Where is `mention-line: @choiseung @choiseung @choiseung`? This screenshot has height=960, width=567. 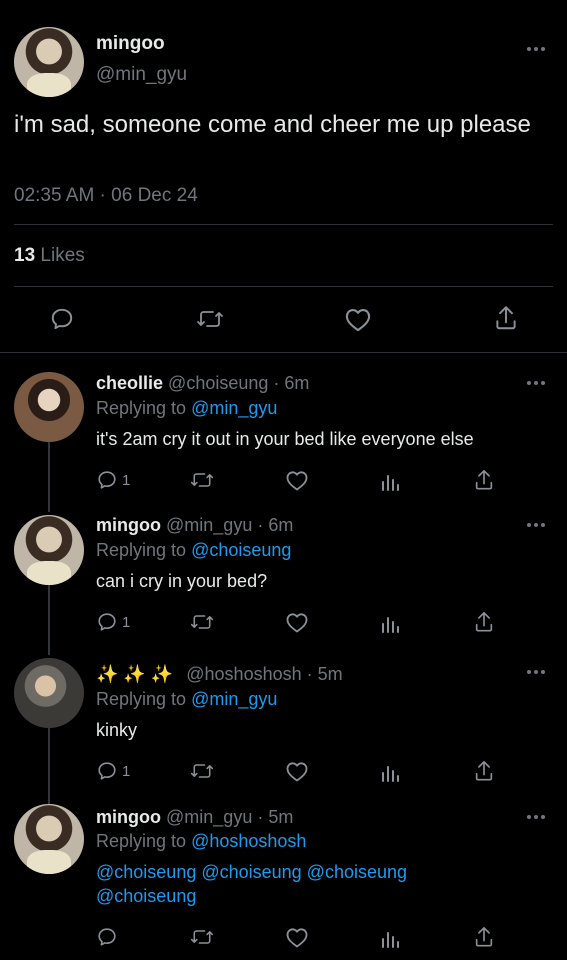
mention-line: @choiseung @choiseung @choiseung is located at coordinates (251, 872).